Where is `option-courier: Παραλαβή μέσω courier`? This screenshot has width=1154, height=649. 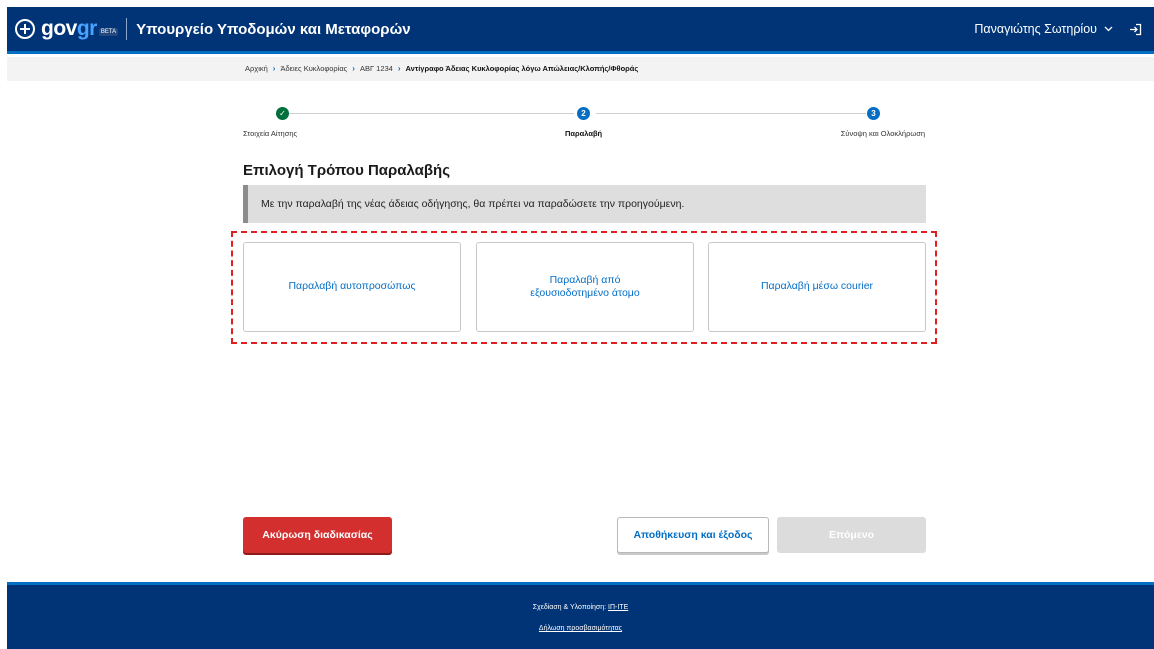
option-courier: Παραλαβή μέσω courier is located at coordinates (817, 287).